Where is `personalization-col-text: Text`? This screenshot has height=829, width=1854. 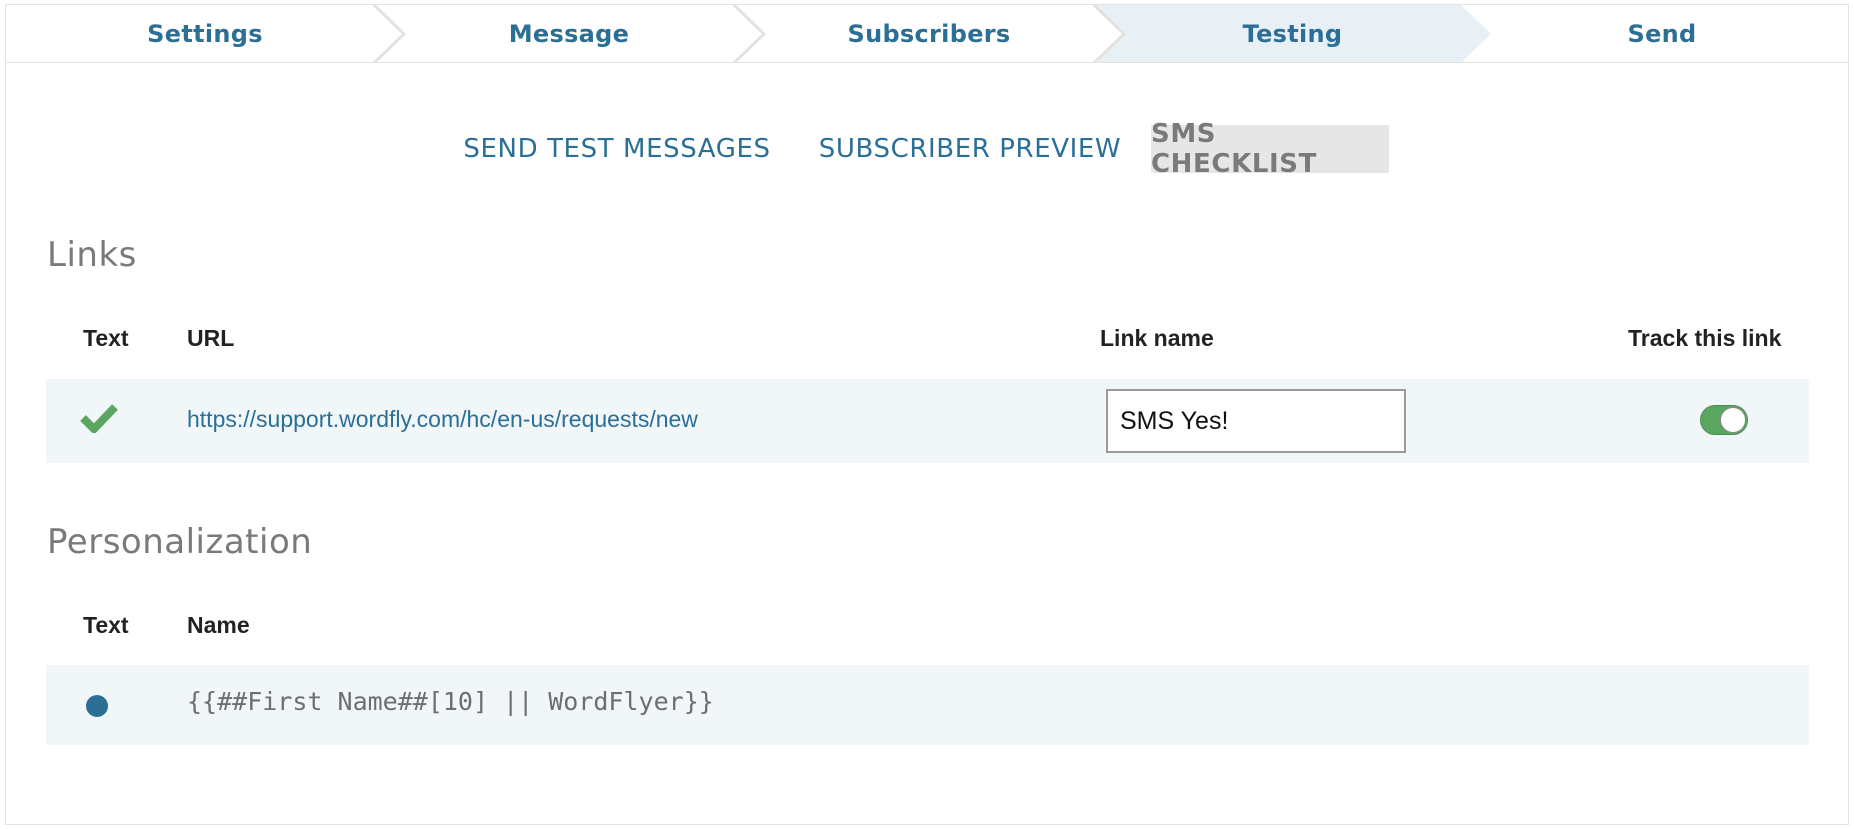 personalization-col-text: Text is located at coordinates (106, 625).